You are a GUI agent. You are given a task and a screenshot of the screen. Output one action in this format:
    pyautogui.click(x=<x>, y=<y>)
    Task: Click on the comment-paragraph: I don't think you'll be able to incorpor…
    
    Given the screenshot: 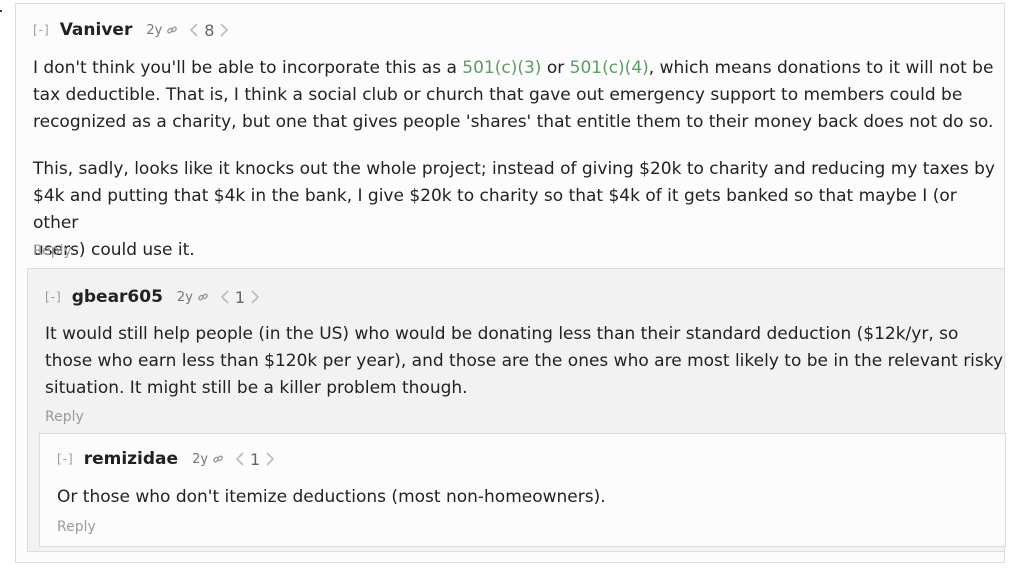 What is the action you would take?
    pyautogui.click(x=518, y=95)
    